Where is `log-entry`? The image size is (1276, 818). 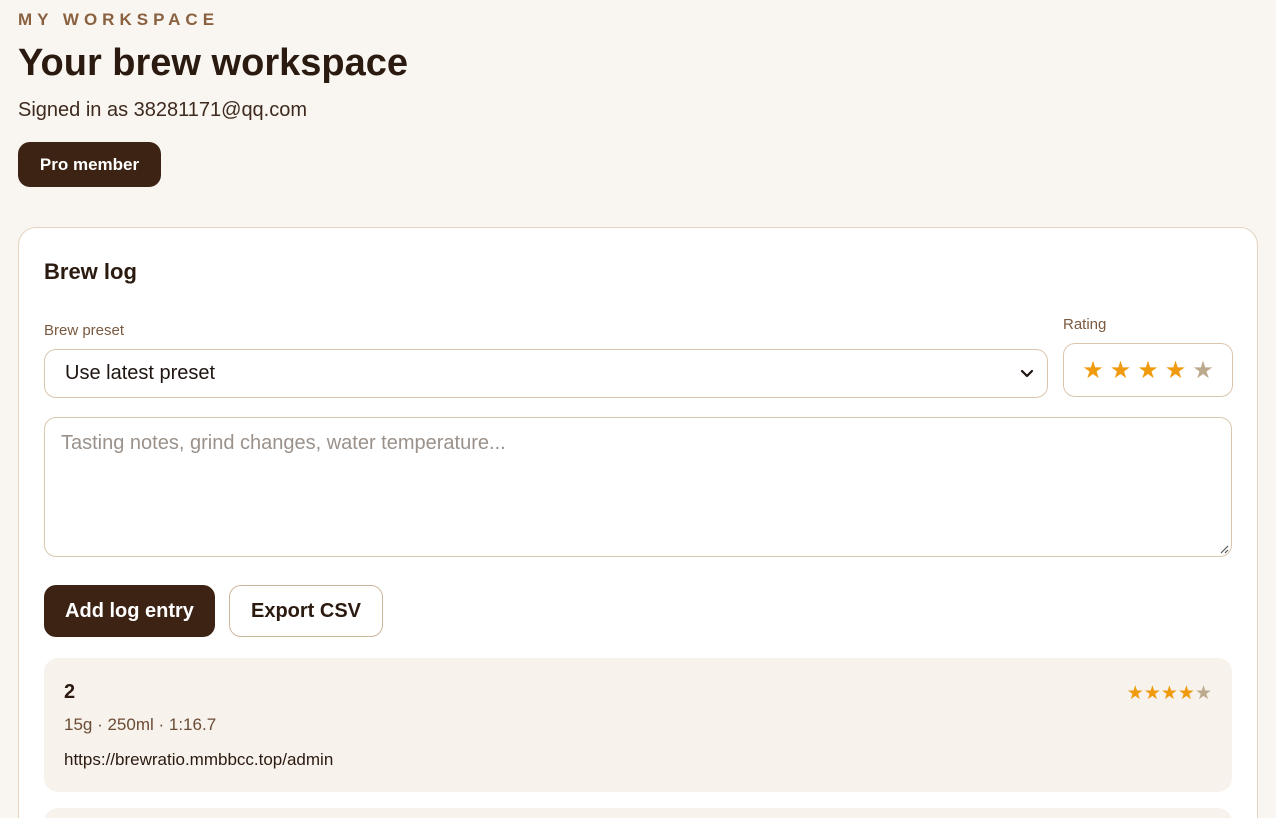 log-entry is located at coordinates (638, 813).